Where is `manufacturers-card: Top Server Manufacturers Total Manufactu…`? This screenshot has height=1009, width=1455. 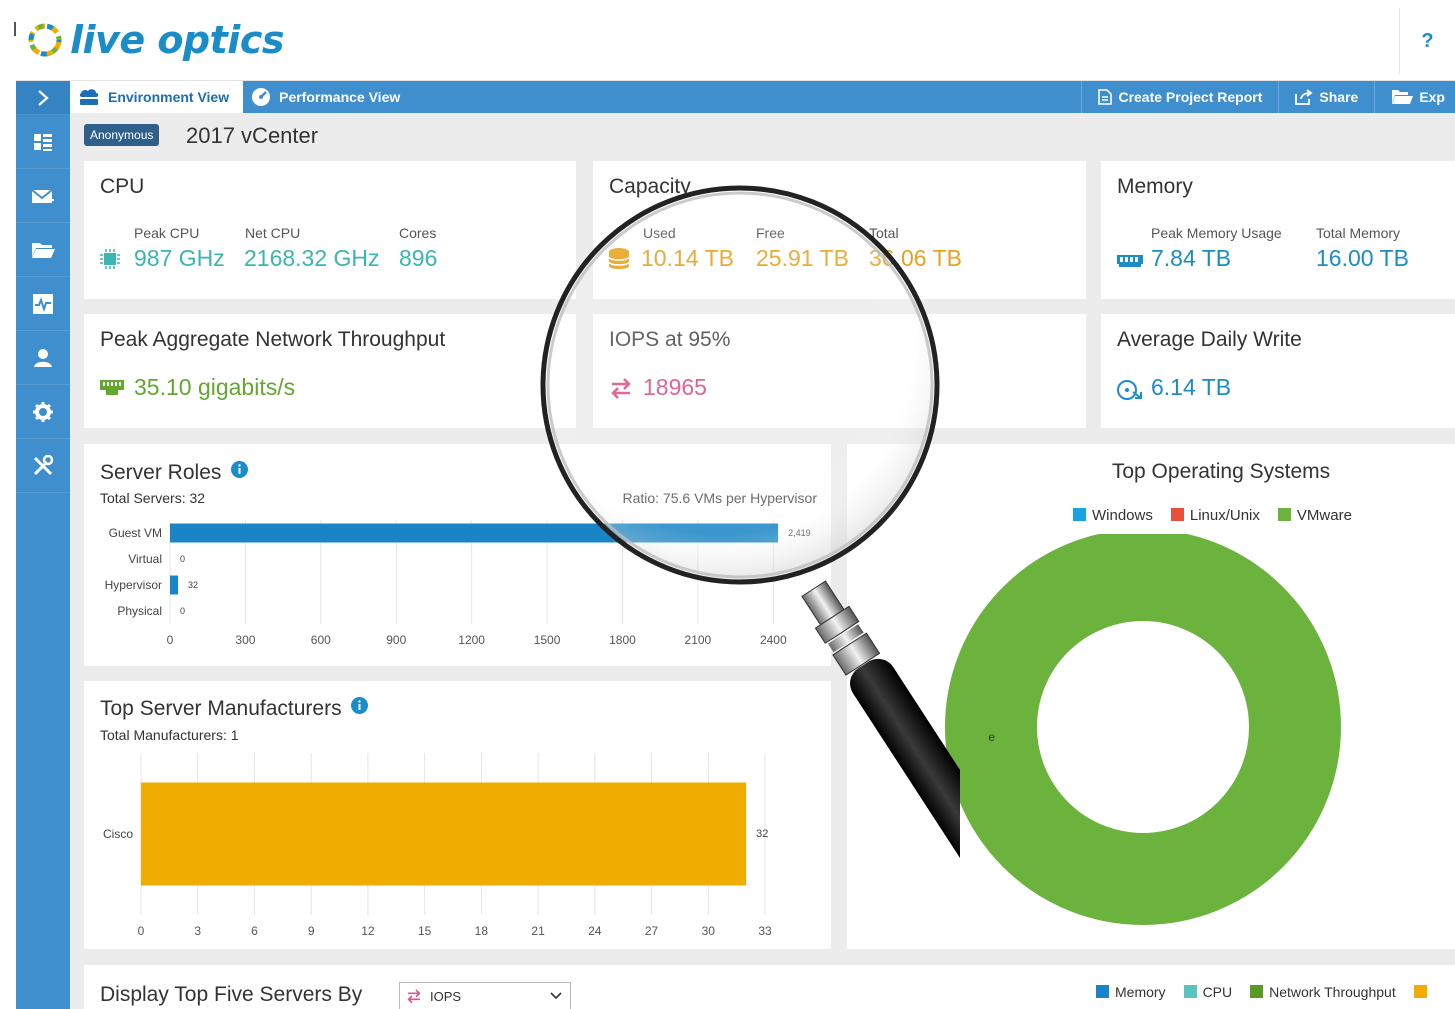 manufacturers-card: Top Server Manufacturers Total Manufactu… is located at coordinates (457, 815).